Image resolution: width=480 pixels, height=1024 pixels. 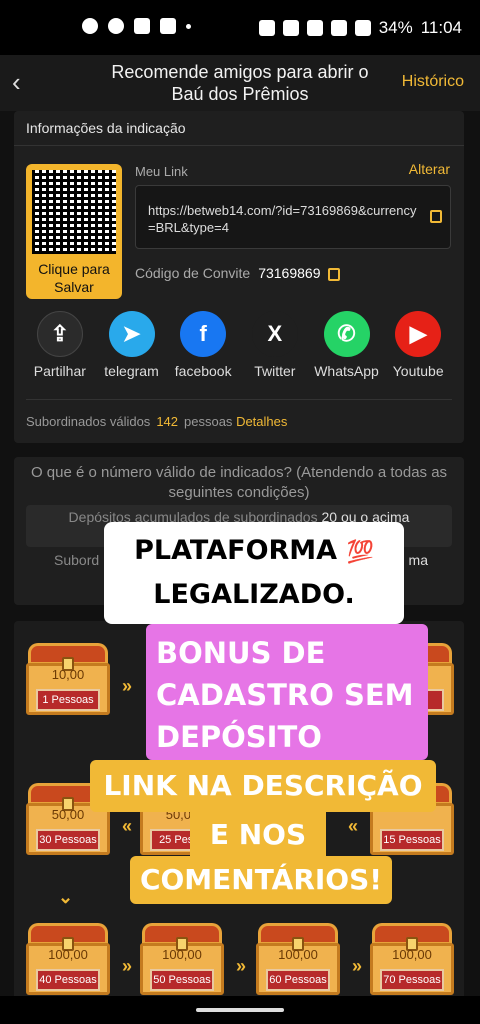 What do you see at coordinates (208, 421) in the screenshot?
I see `valid-unit: pessoas` at bounding box center [208, 421].